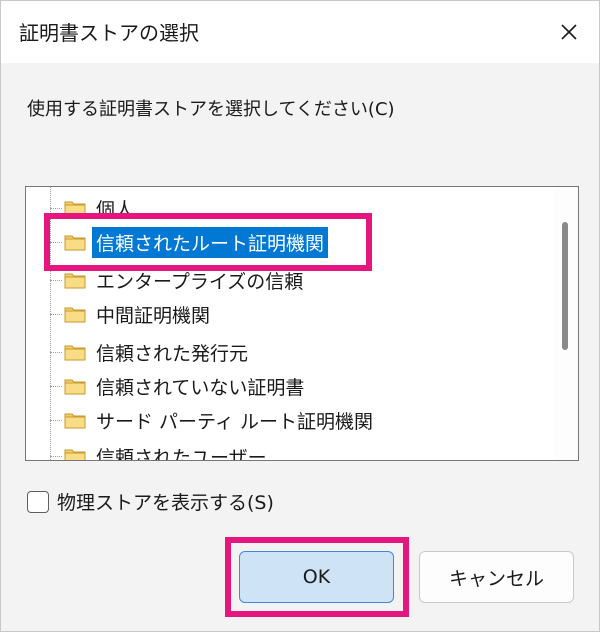  Describe the element at coordinates (165, 503) in the screenshot. I see `show-physical-stores-label: 物理ストアを表示する(S)` at that location.